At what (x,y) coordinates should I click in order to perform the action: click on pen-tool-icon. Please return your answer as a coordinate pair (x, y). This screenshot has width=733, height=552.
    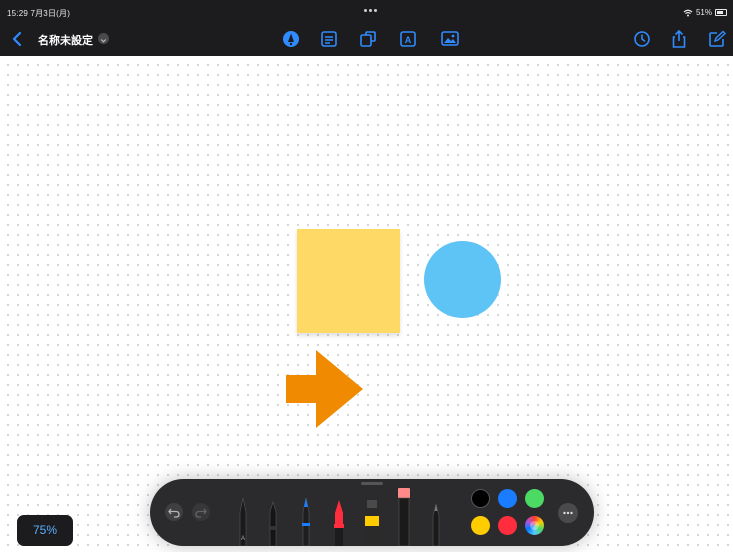
    Looking at the image, I should click on (291, 39).